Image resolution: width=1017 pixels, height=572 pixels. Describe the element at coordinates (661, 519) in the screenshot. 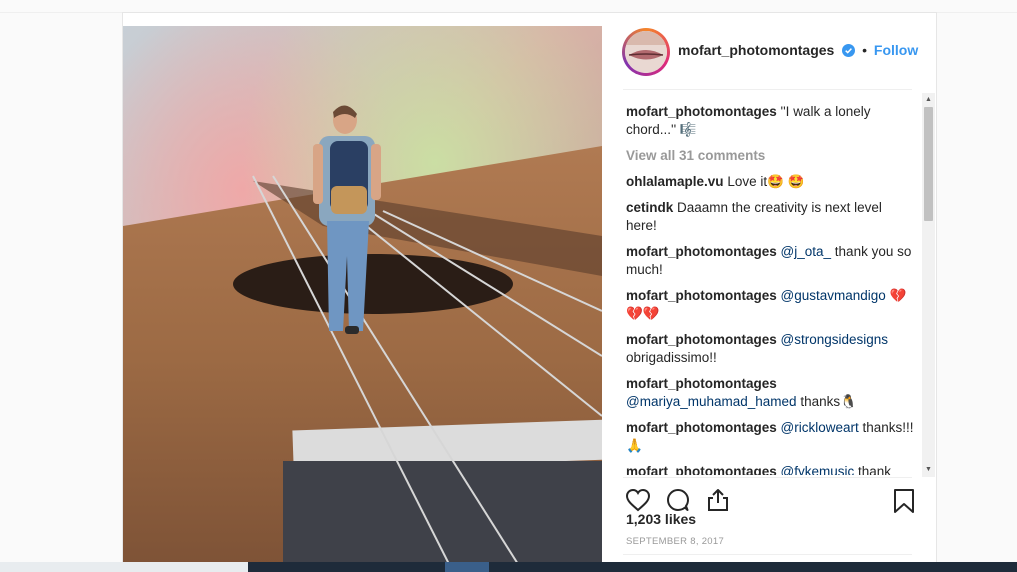

I see `likes-count: 1,203 likes` at that location.